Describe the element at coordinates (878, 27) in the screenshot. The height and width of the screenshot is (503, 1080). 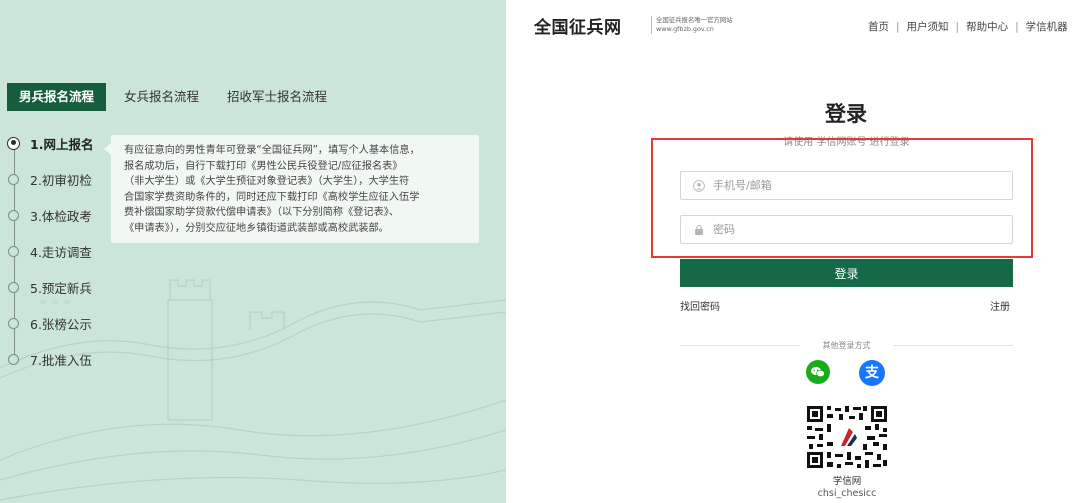
I see `nav-home-link: 首页` at that location.